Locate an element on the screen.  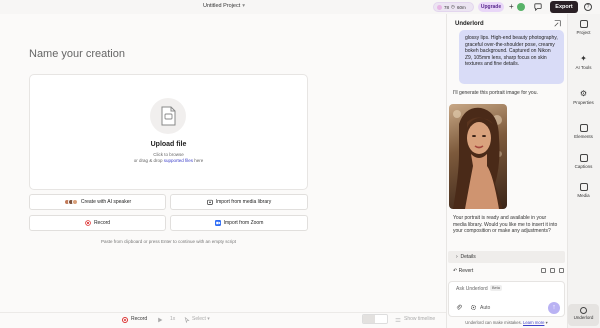
zoom-icon is located at coordinates (217, 223).